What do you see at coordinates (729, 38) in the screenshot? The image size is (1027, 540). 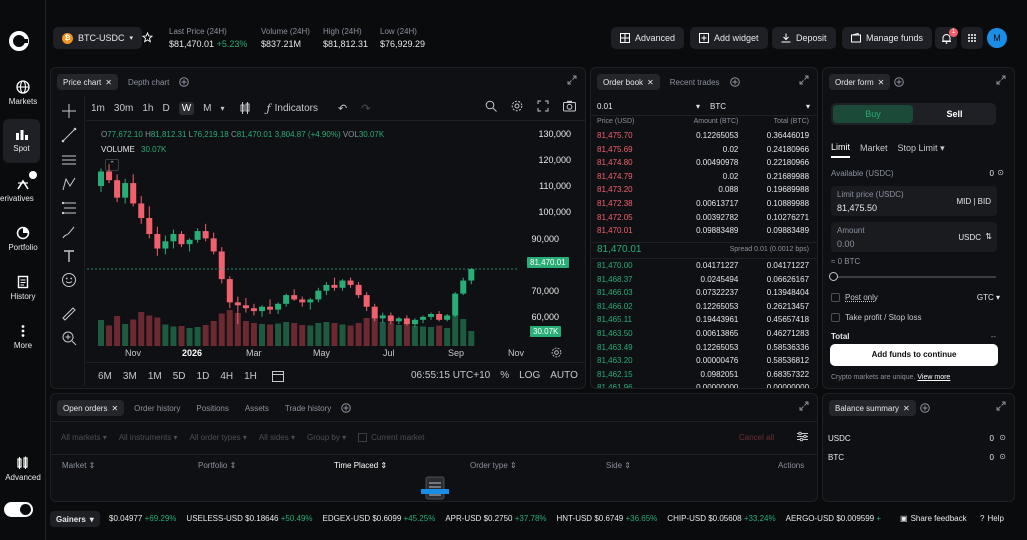 I see `add-widget-button: Add widget` at bounding box center [729, 38].